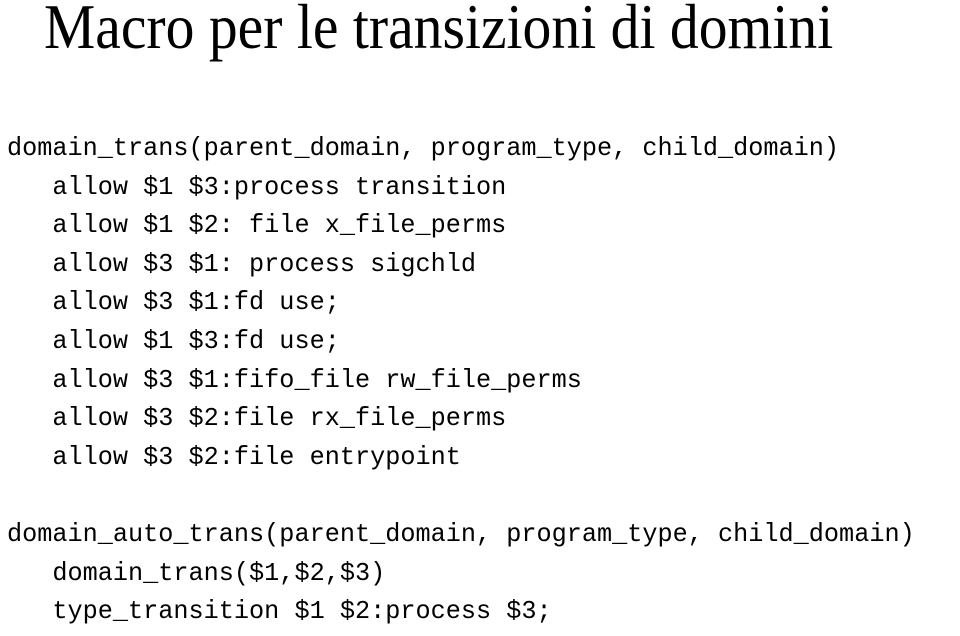  Describe the element at coordinates (279, 612) in the screenshot. I see `code-line: type_transition $1 $2:process $3;` at that location.